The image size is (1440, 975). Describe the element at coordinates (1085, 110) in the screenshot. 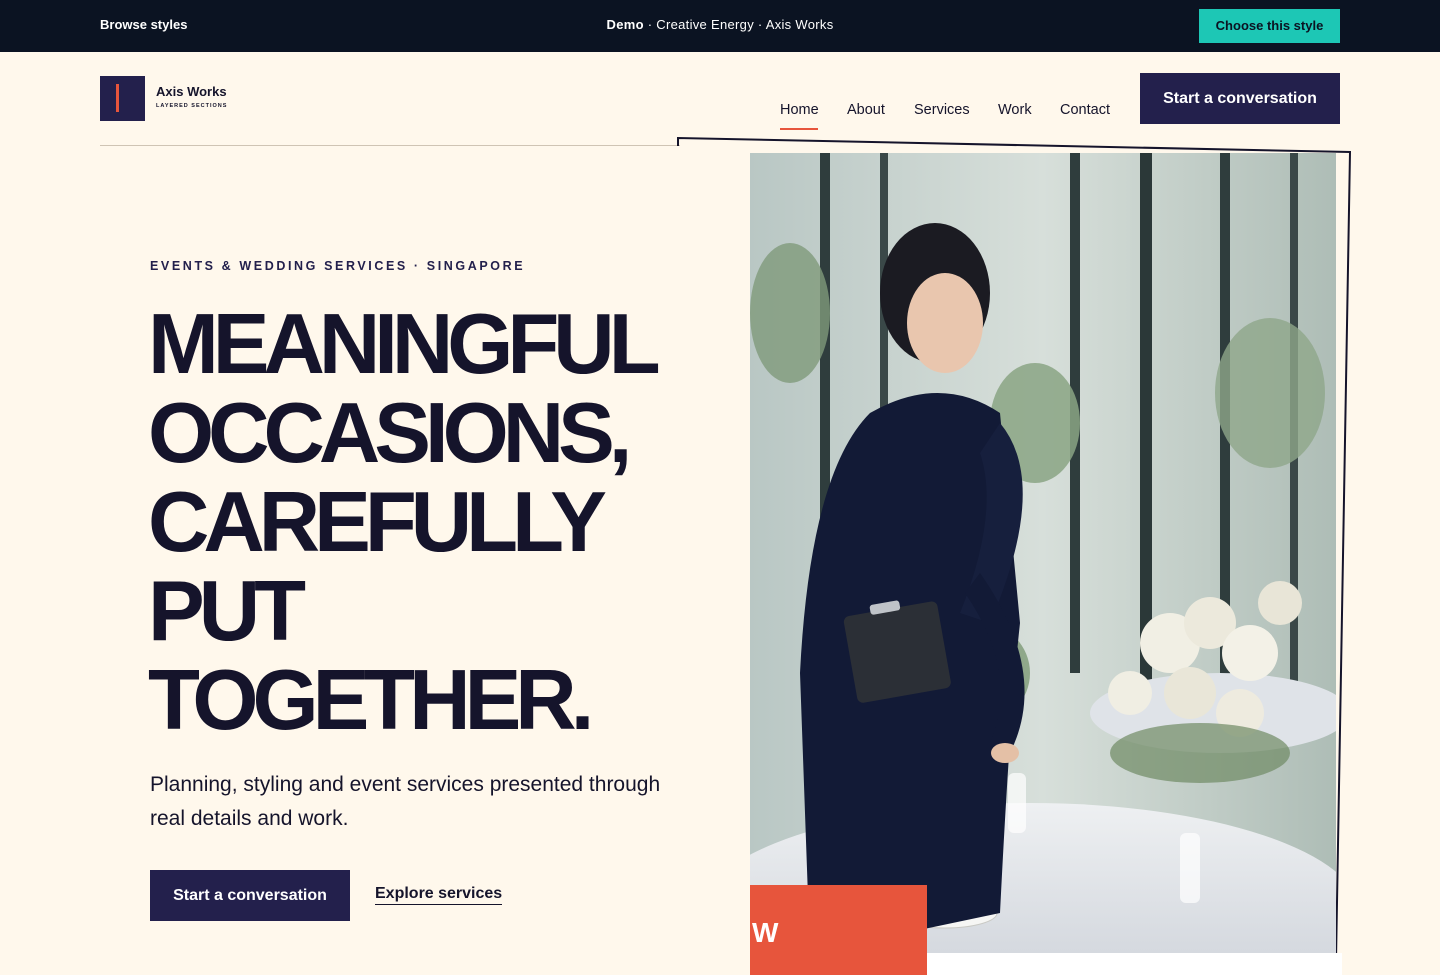

I see `nav-contact: Contact` at that location.